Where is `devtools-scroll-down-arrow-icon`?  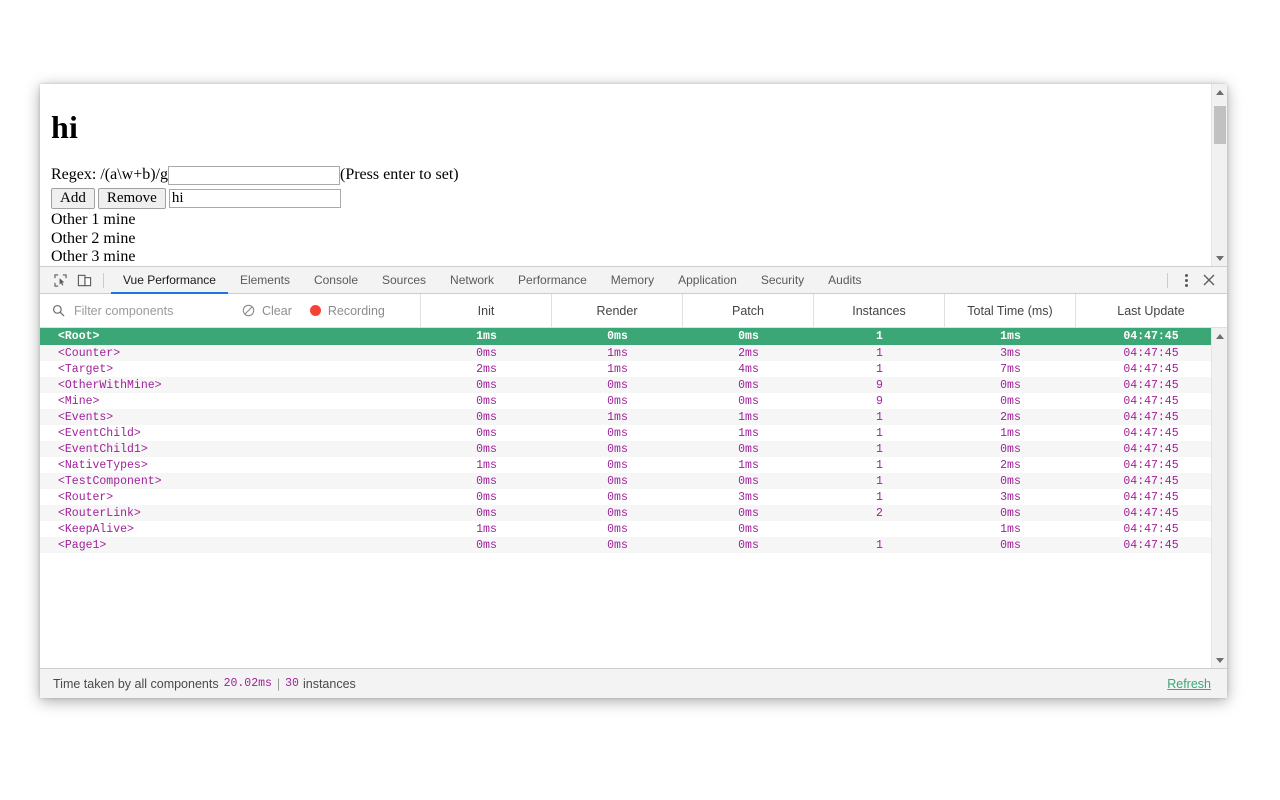 devtools-scroll-down-arrow-icon is located at coordinates (1220, 660).